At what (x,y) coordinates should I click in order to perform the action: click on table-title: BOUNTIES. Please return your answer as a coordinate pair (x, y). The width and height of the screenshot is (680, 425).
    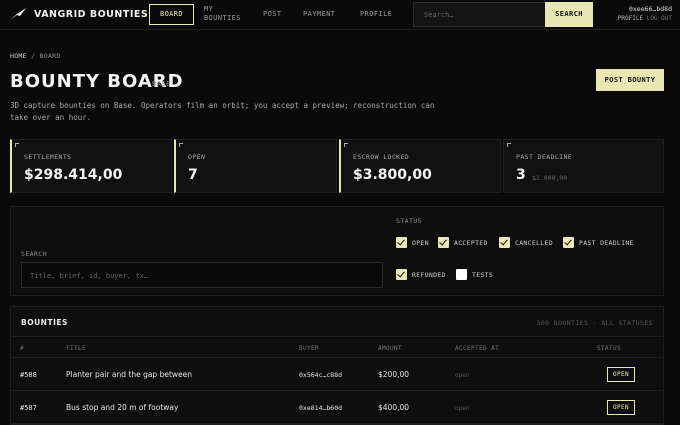
    Looking at the image, I should click on (44, 322).